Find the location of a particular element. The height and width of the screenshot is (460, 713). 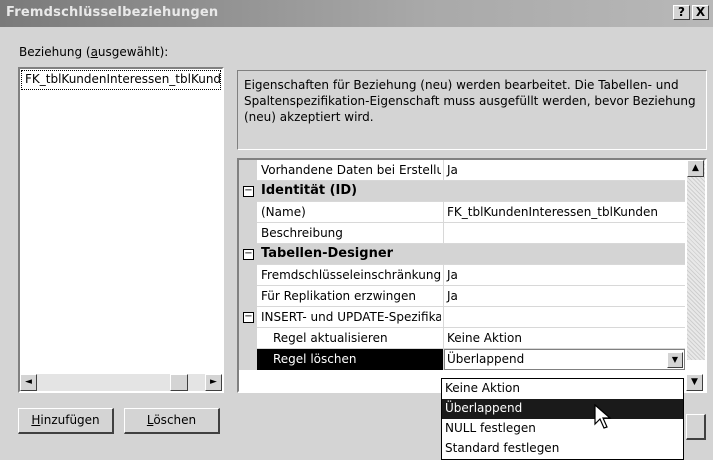

scroll-right-icon: ► is located at coordinates (213, 382).